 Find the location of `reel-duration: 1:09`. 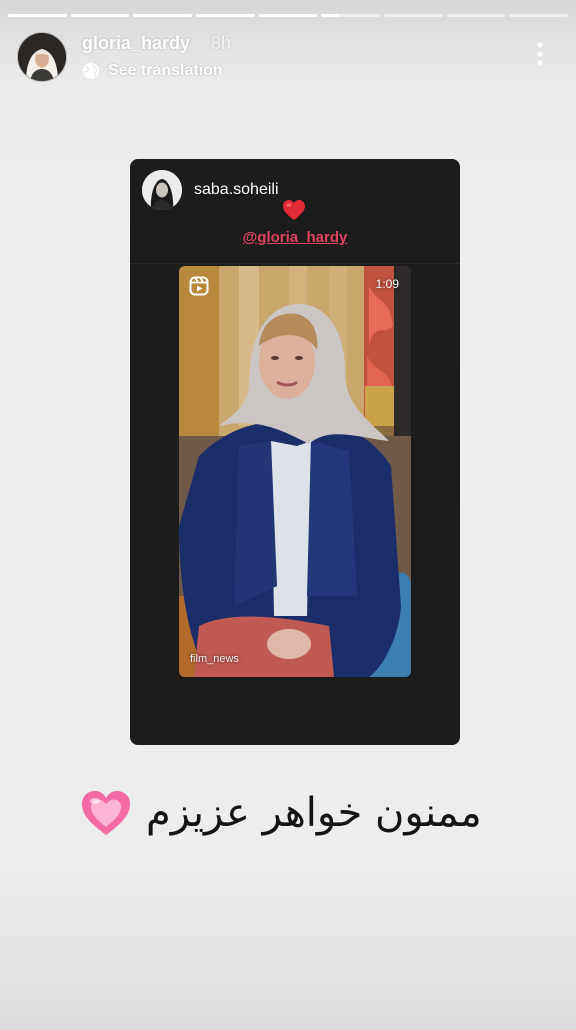

reel-duration: 1:09 is located at coordinates (387, 284).